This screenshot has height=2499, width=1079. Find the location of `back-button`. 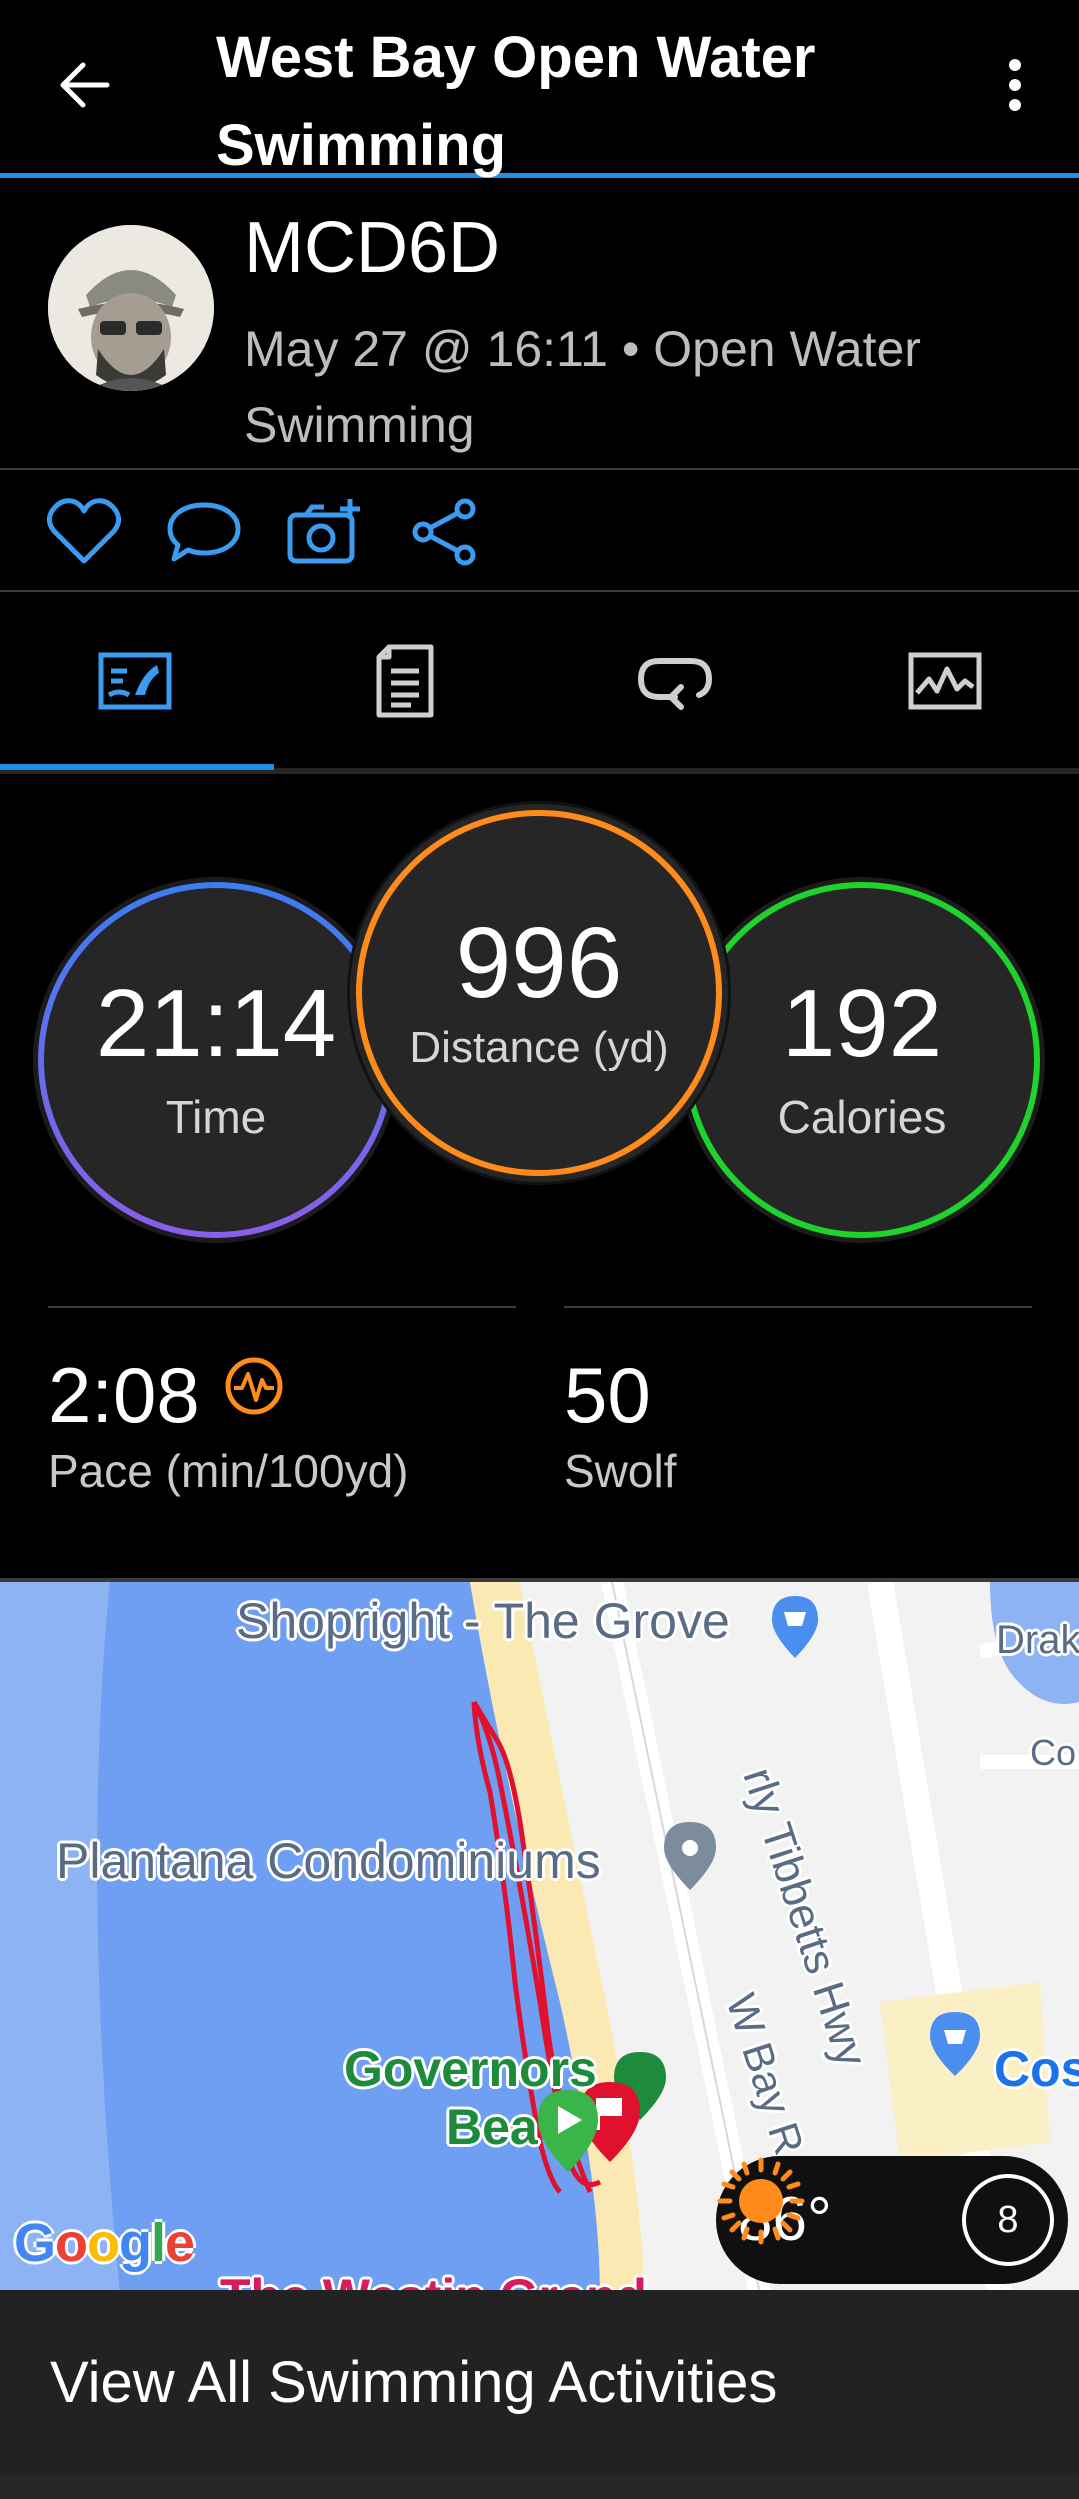

back-button is located at coordinates (85, 85).